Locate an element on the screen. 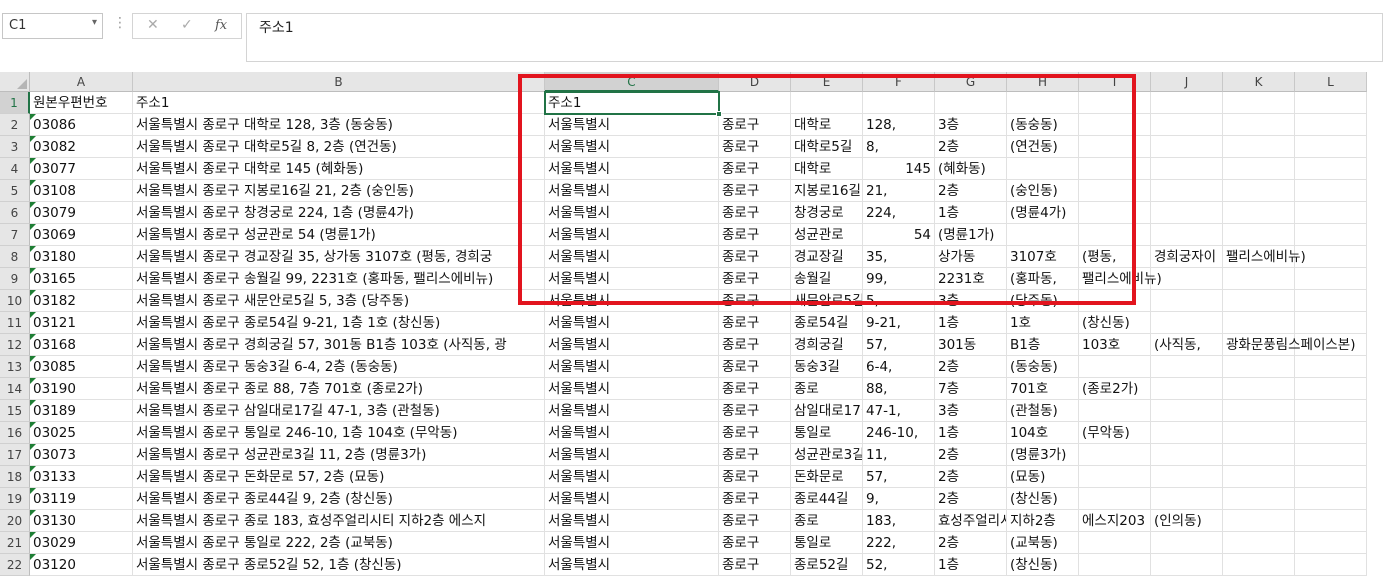 The height and width of the screenshot is (576, 1383). cell-f9: 99, is located at coordinates (899, 279).